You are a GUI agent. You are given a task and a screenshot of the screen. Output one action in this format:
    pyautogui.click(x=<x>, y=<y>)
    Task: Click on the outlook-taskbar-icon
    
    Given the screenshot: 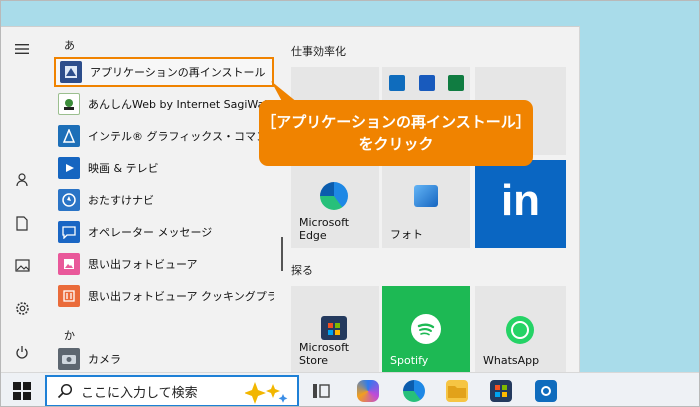 What is the action you would take?
    pyautogui.click(x=546, y=391)
    